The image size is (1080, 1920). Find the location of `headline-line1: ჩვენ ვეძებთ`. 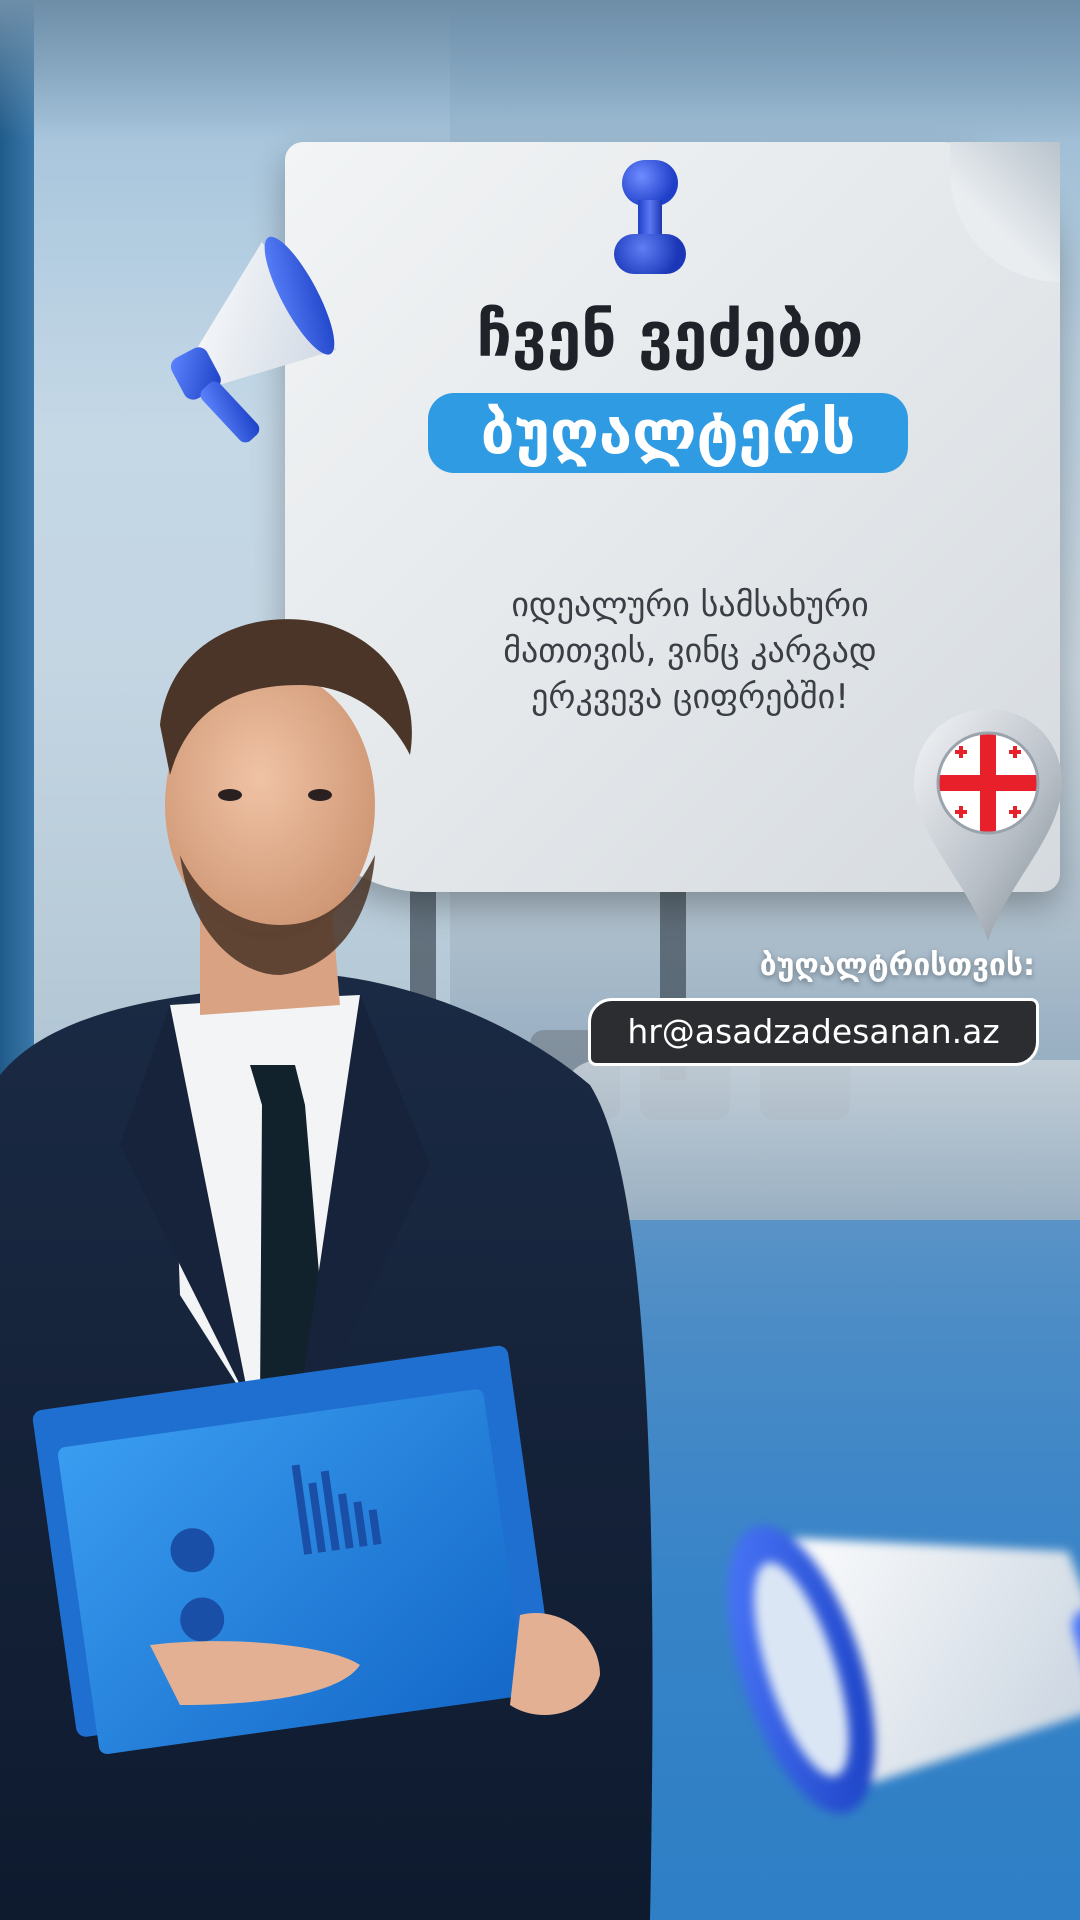

headline-line1: ჩვენ ვეძებთ is located at coordinates (670, 334).